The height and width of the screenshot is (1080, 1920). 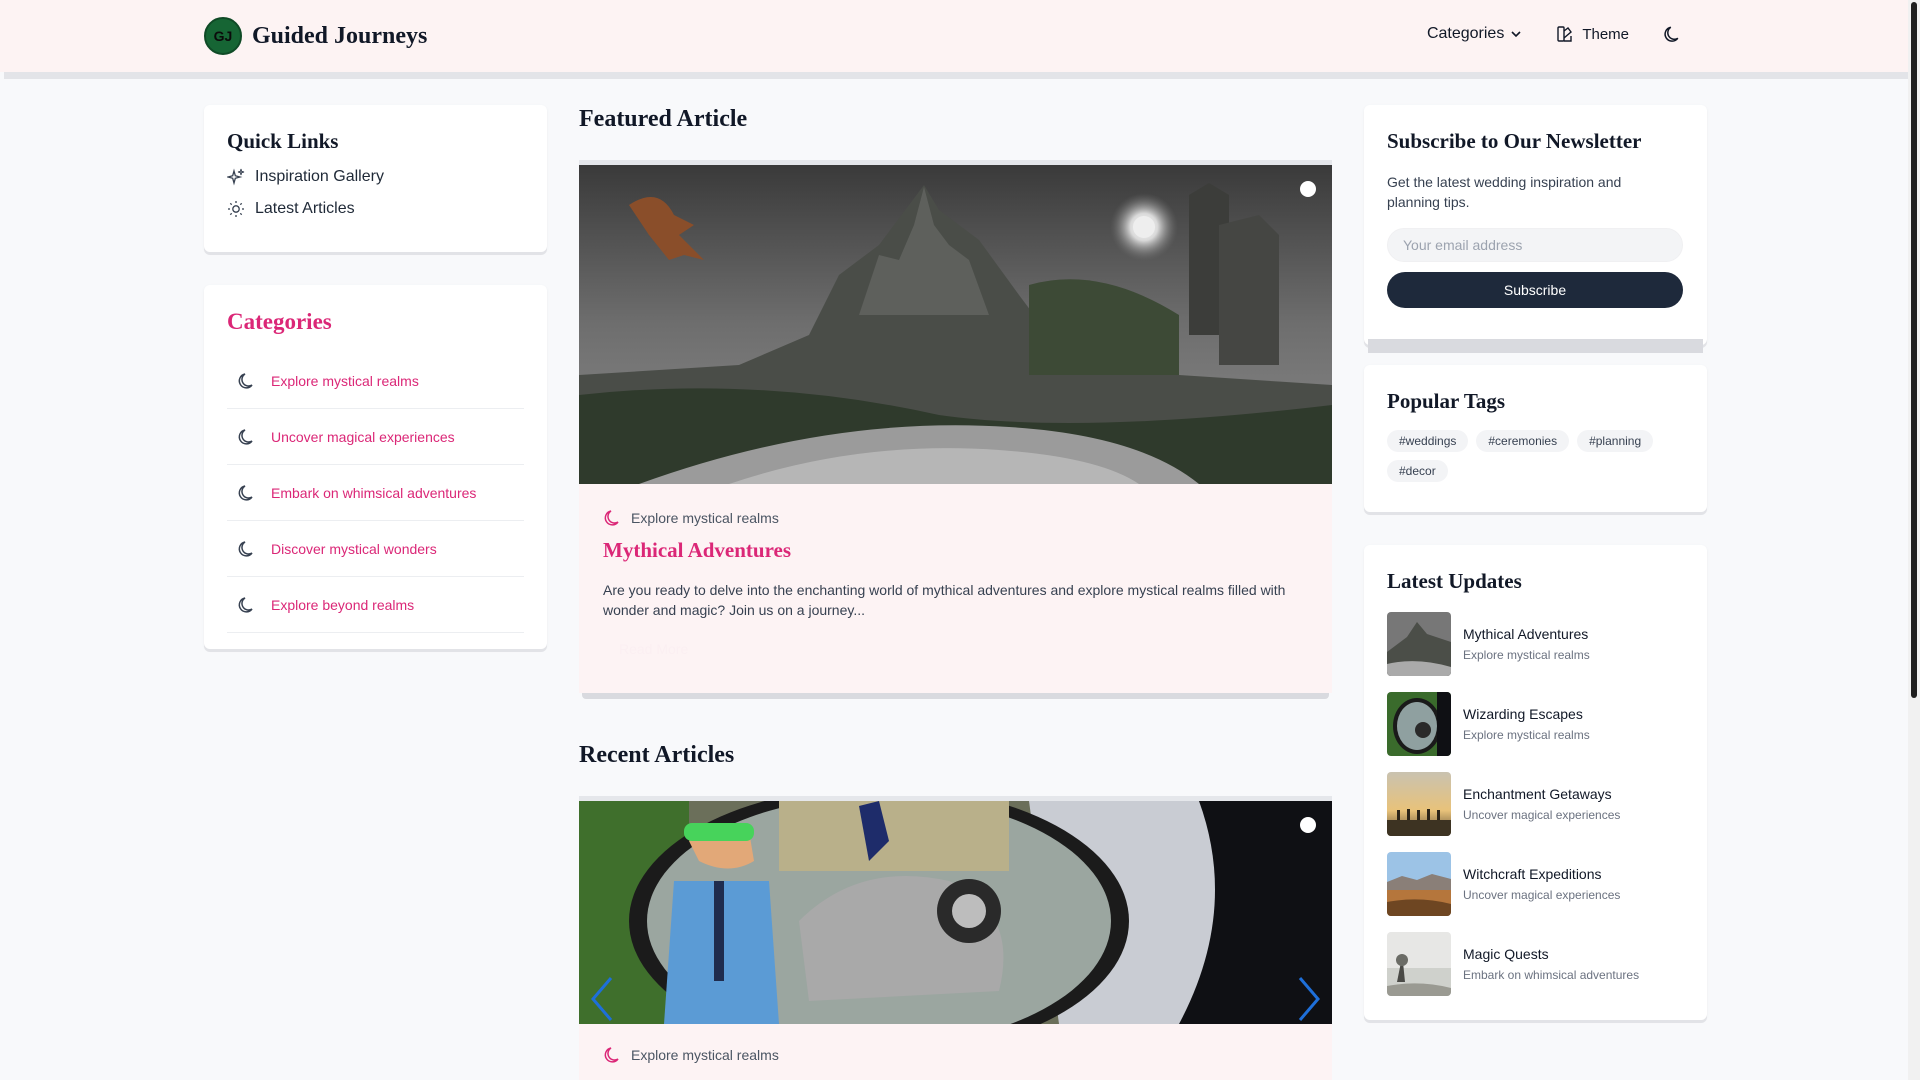 I want to click on featured-article-category: Explore mystical realms, so click(x=691, y=518).